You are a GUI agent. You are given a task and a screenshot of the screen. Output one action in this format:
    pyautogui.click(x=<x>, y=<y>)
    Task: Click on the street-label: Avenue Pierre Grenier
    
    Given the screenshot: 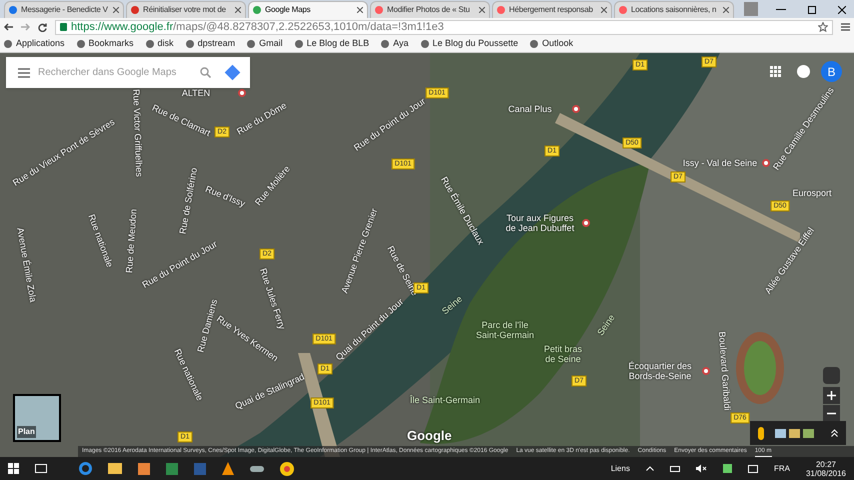 What is the action you would take?
    pyautogui.click(x=359, y=251)
    